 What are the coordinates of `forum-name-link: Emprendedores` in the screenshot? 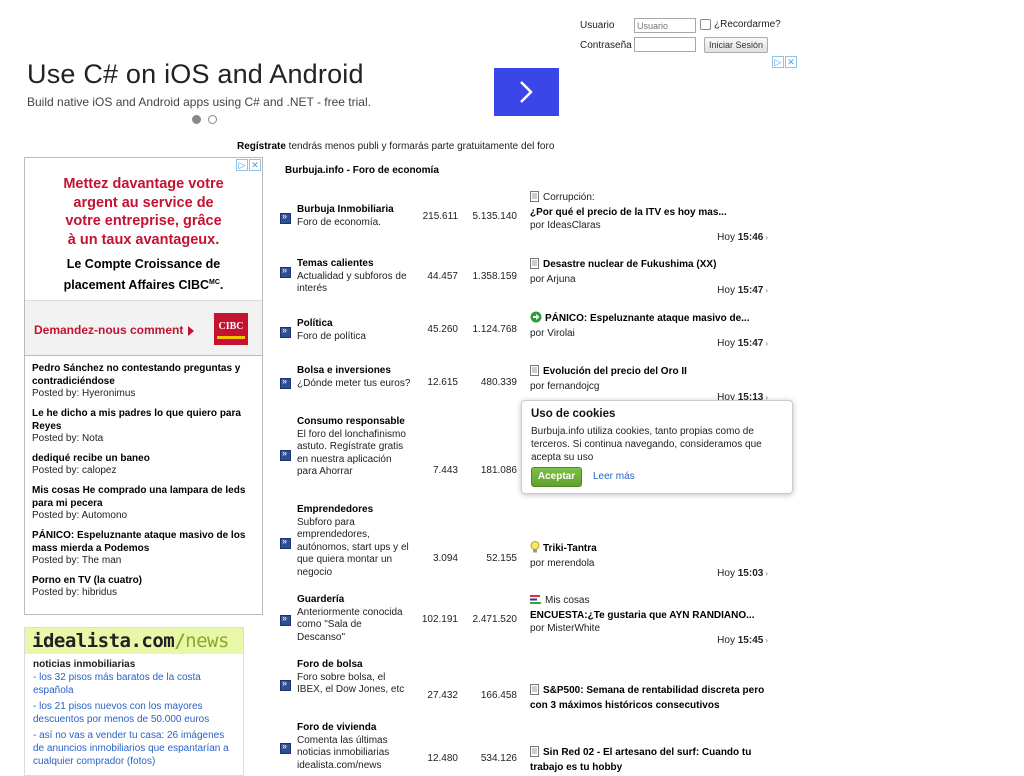 It's located at (335, 510).